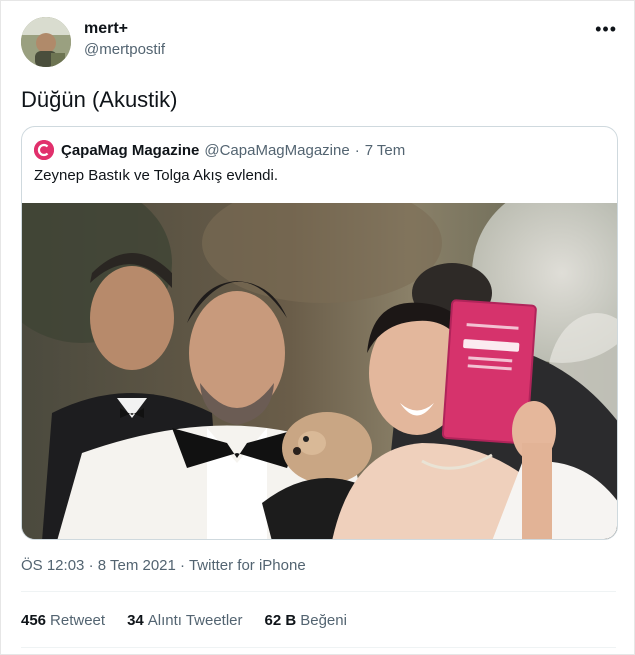  Describe the element at coordinates (280, 620) in the screenshot. I see `like-count: 62 B` at that location.